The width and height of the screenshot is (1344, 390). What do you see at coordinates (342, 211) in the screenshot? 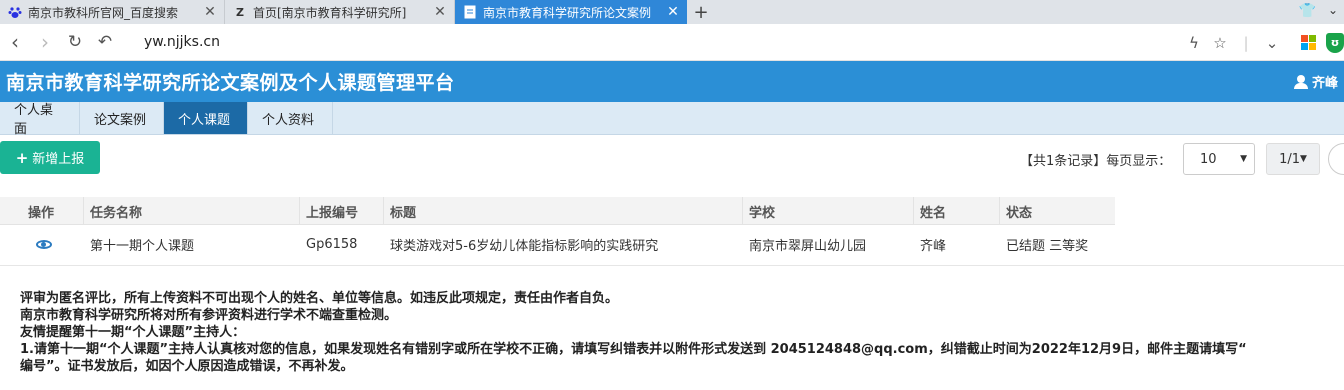
I see `col-code: 上报编号` at bounding box center [342, 211].